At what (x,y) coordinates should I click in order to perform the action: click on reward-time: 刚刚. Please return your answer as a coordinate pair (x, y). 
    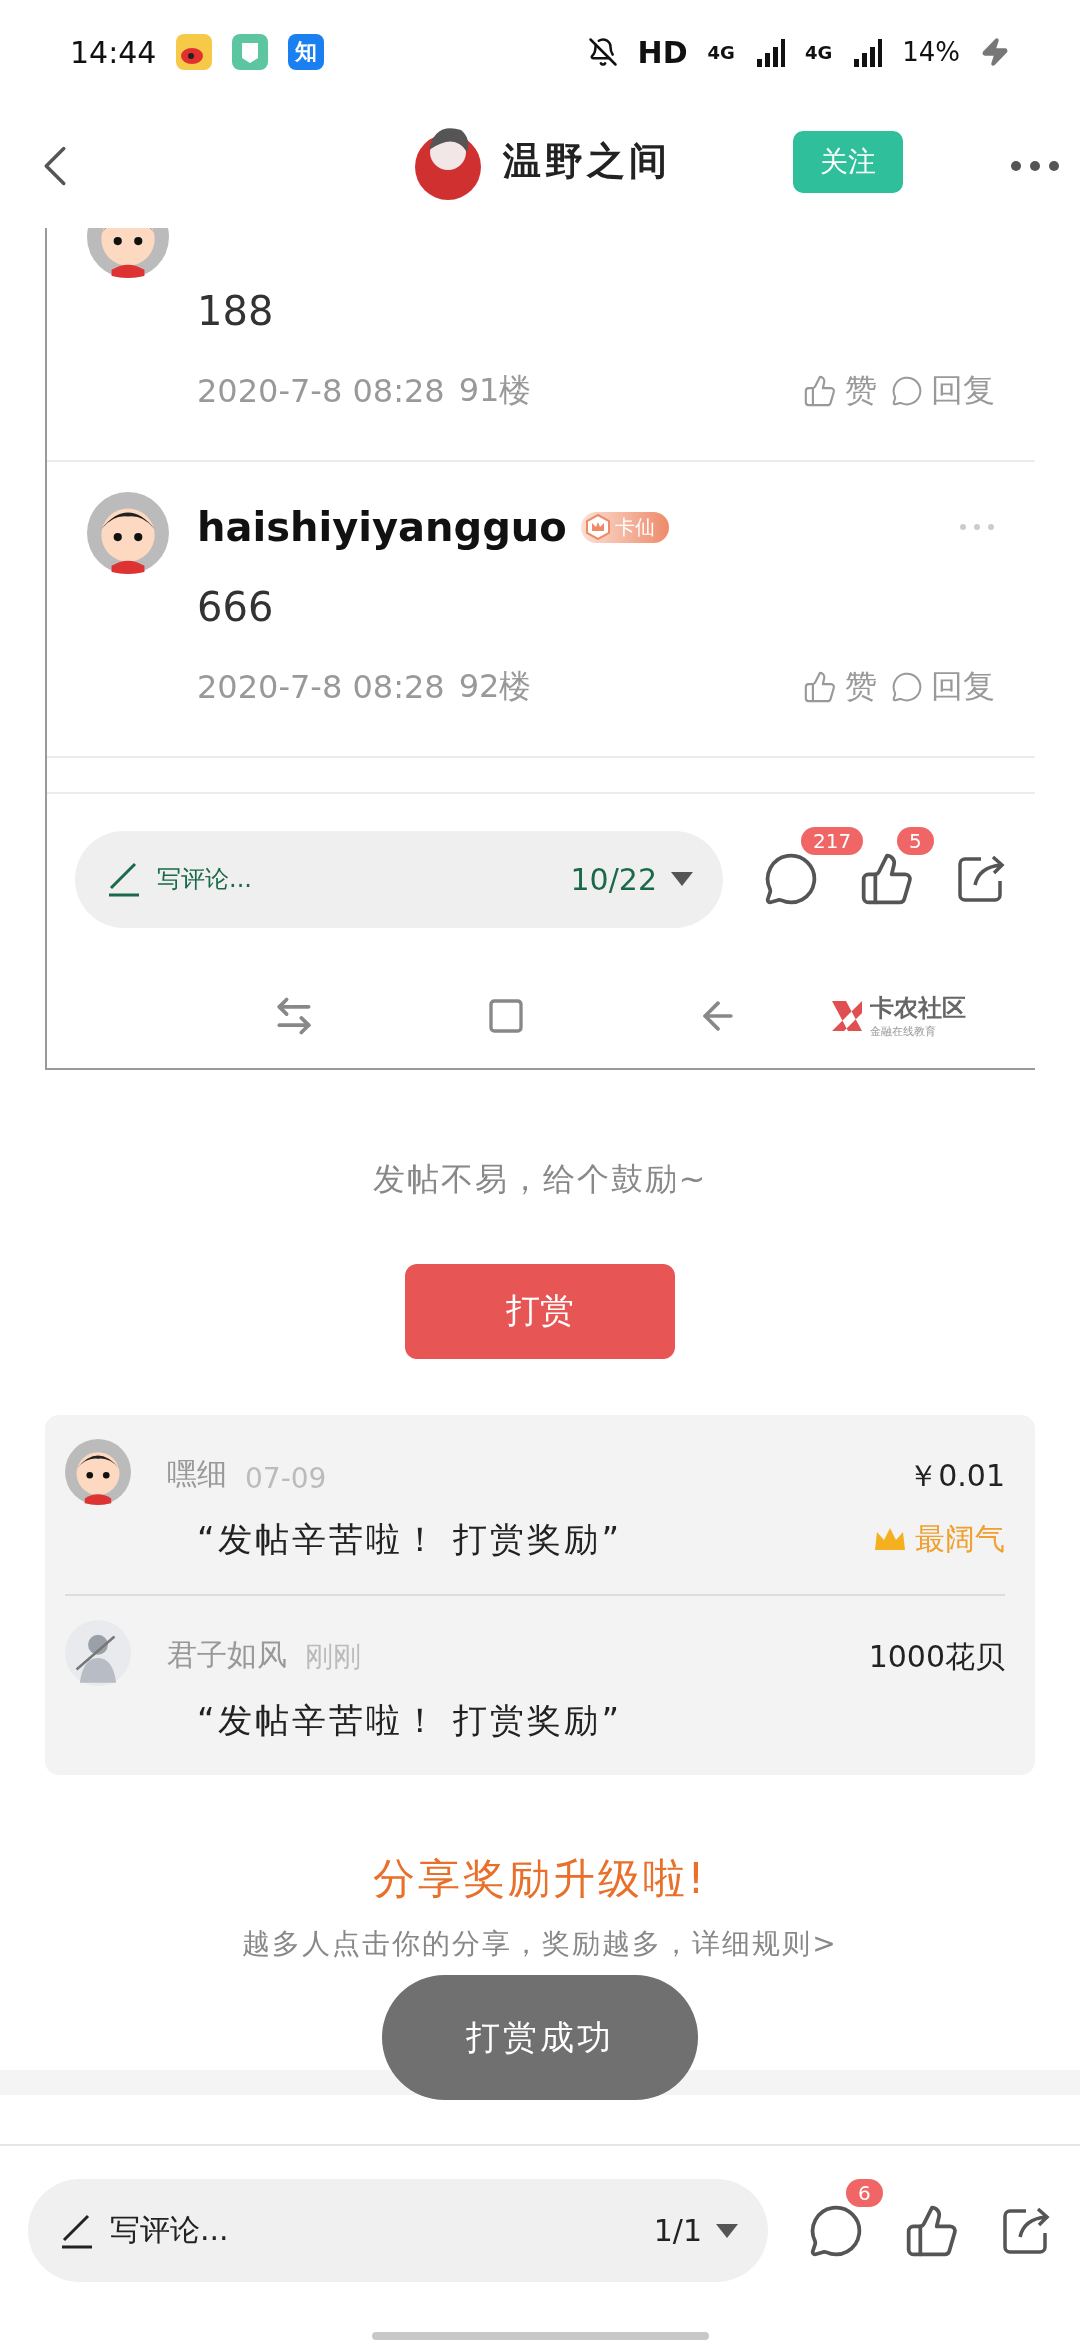
    Looking at the image, I should click on (333, 1656).